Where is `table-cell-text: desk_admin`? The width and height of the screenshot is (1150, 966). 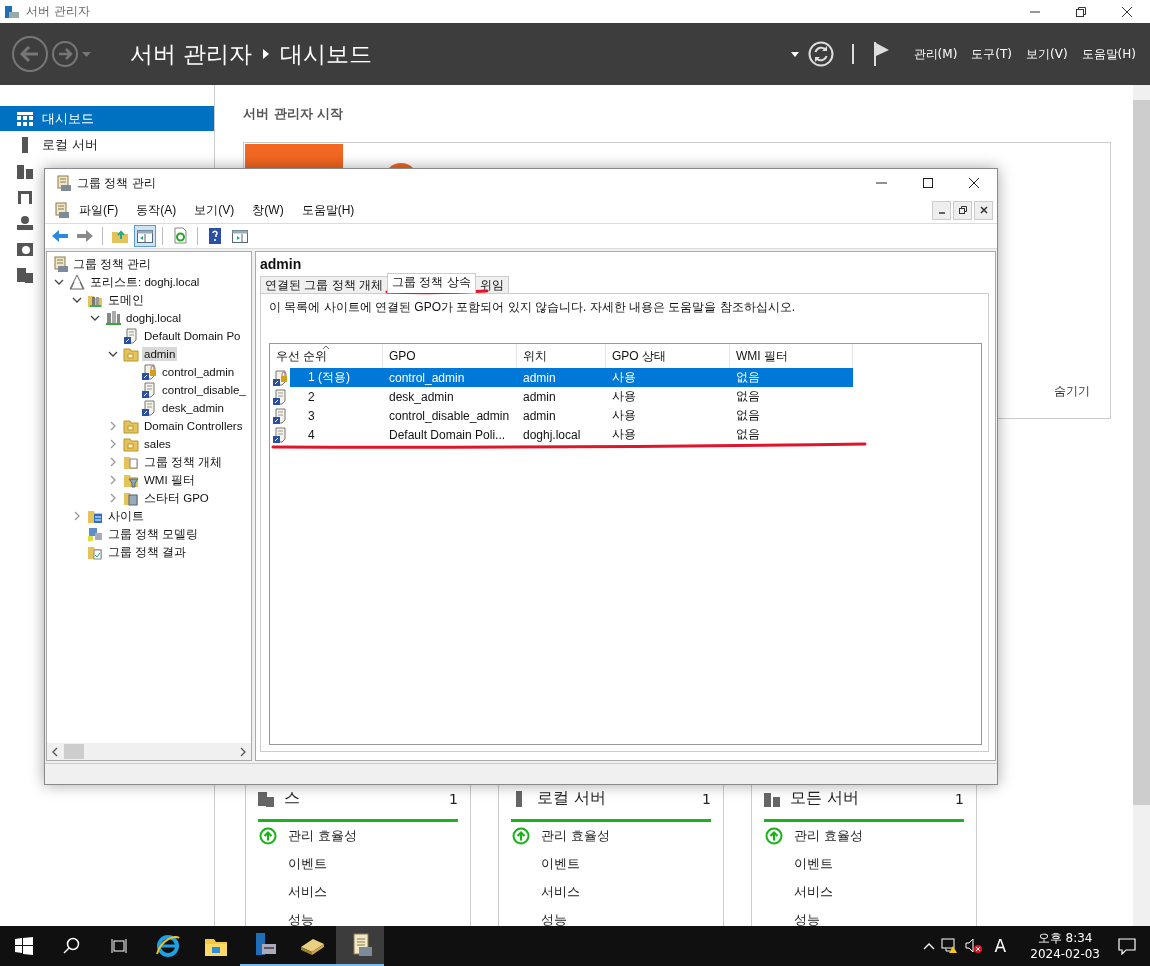
table-cell-text: desk_admin is located at coordinates (421, 396).